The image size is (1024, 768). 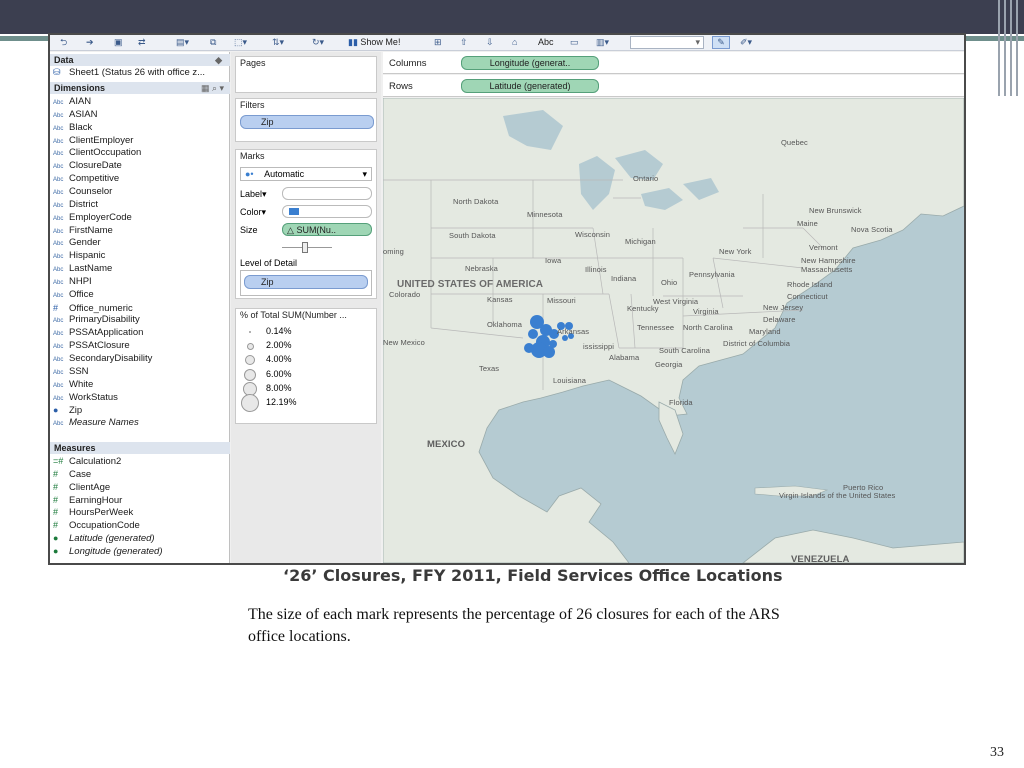 I want to click on detail-pill-zip: Zip, so click(x=306, y=282).